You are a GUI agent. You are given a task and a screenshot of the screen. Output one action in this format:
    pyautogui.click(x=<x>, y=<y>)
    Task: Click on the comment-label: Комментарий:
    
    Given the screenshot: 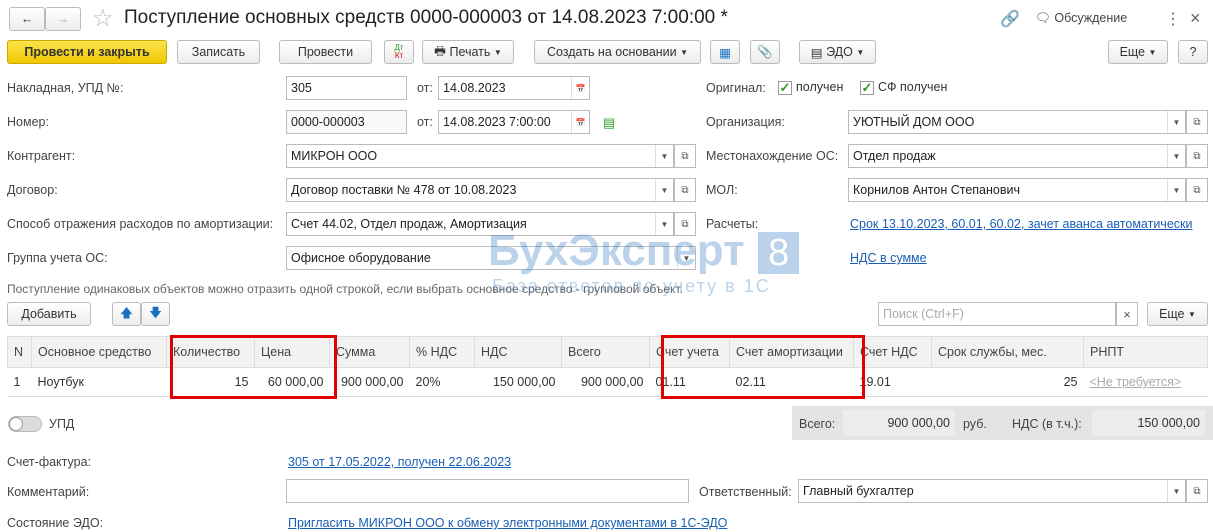 What is the action you would take?
    pyautogui.click(x=48, y=492)
    